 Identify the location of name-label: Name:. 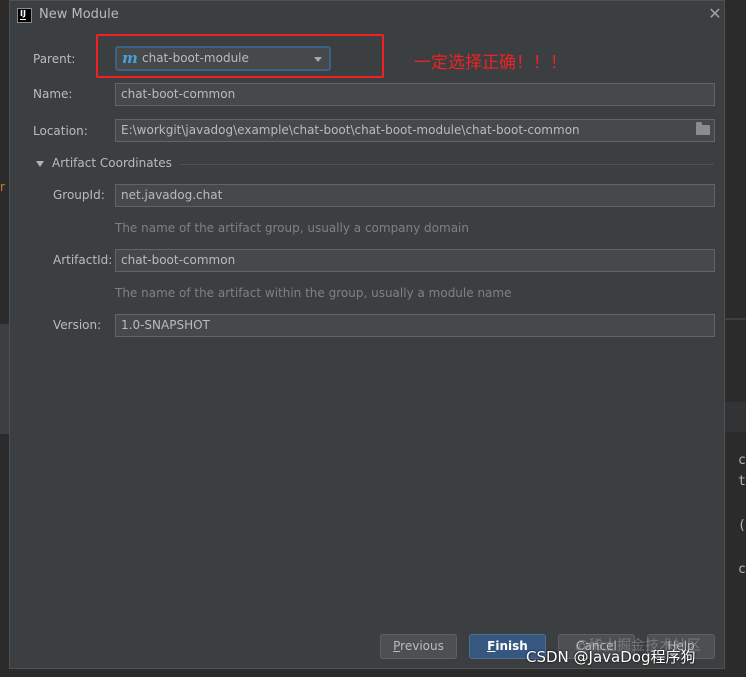
(53, 94).